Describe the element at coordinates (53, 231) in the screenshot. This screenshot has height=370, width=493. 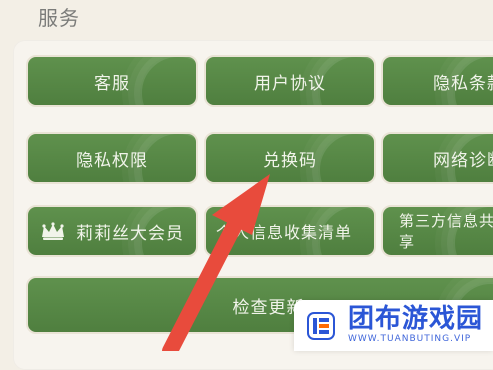
I see `crown-icon` at that location.